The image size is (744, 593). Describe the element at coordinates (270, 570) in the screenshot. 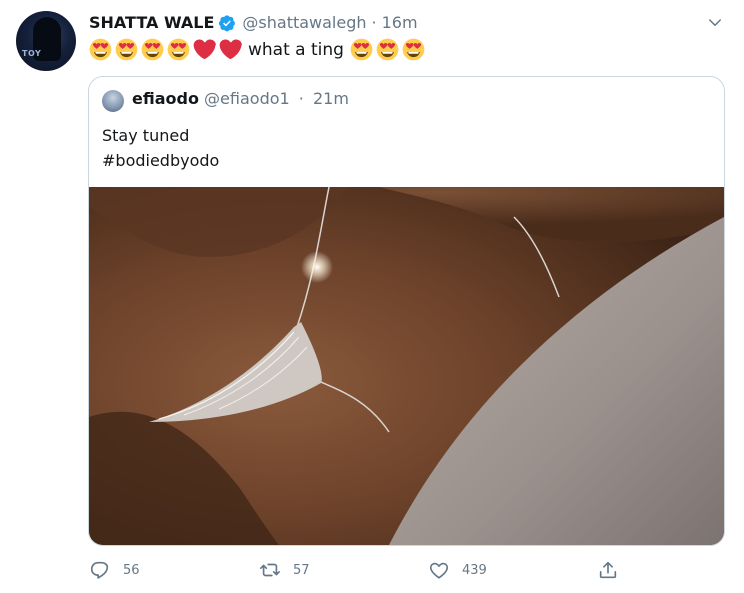

I see `retweet-icon` at that location.